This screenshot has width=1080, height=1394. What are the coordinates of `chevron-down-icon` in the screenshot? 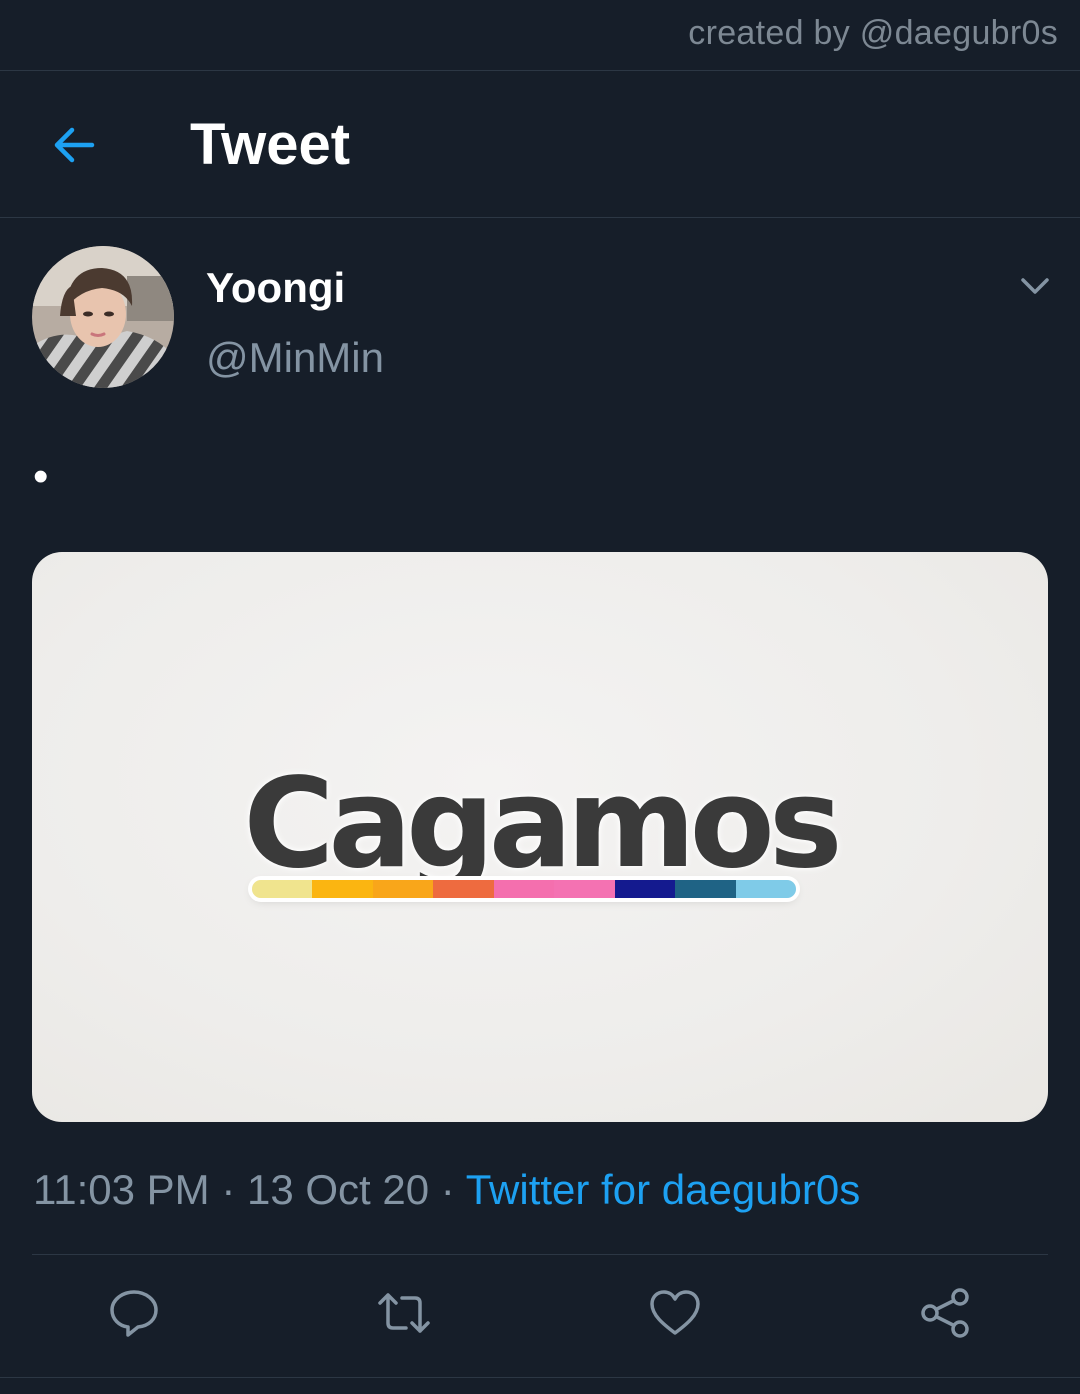 It's located at (1035, 287).